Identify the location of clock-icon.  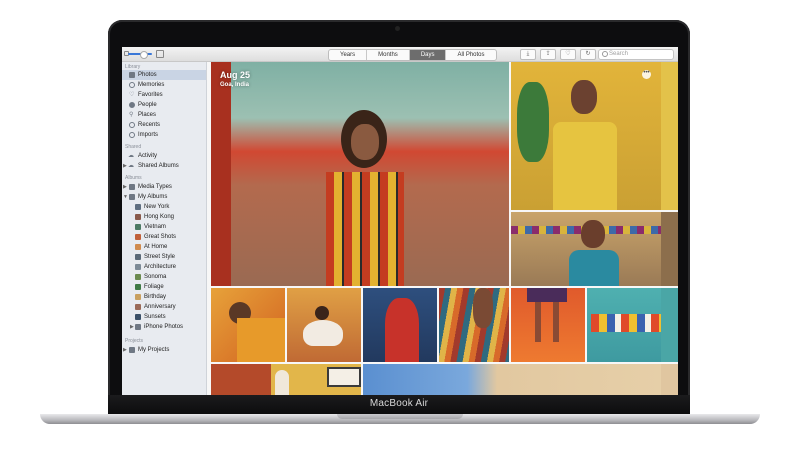
(132, 125).